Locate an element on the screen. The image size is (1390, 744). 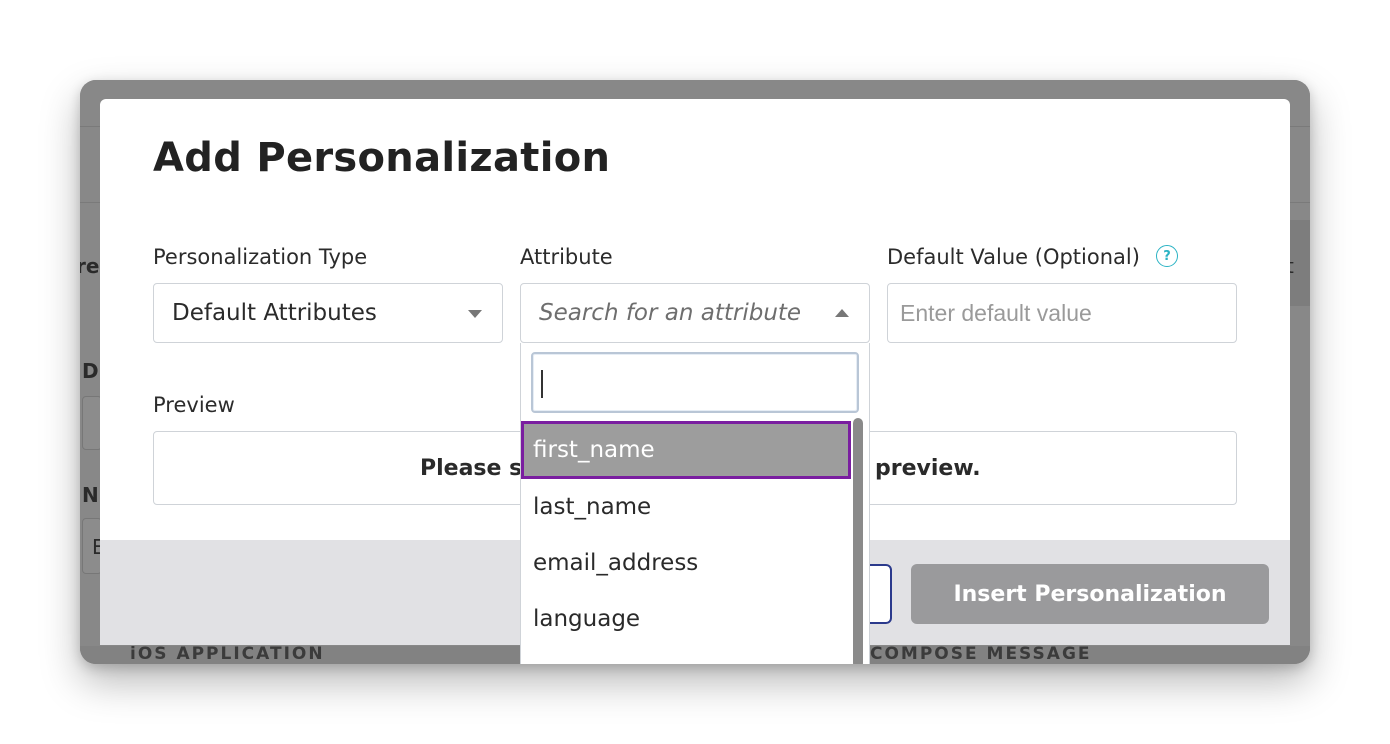
text-cursor is located at coordinates (542, 384).